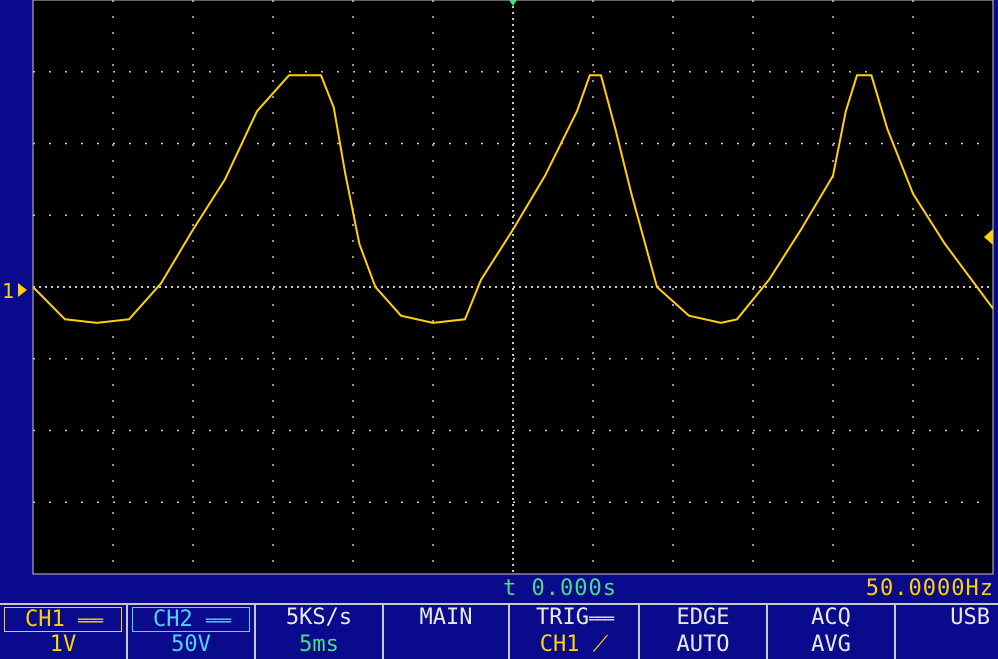 The width and height of the screenshot is (998, 659). What do you see at coordinates (559, 644) in the screenshot?
I see `trigger-source: CH1` at bounding box center [559, 644].